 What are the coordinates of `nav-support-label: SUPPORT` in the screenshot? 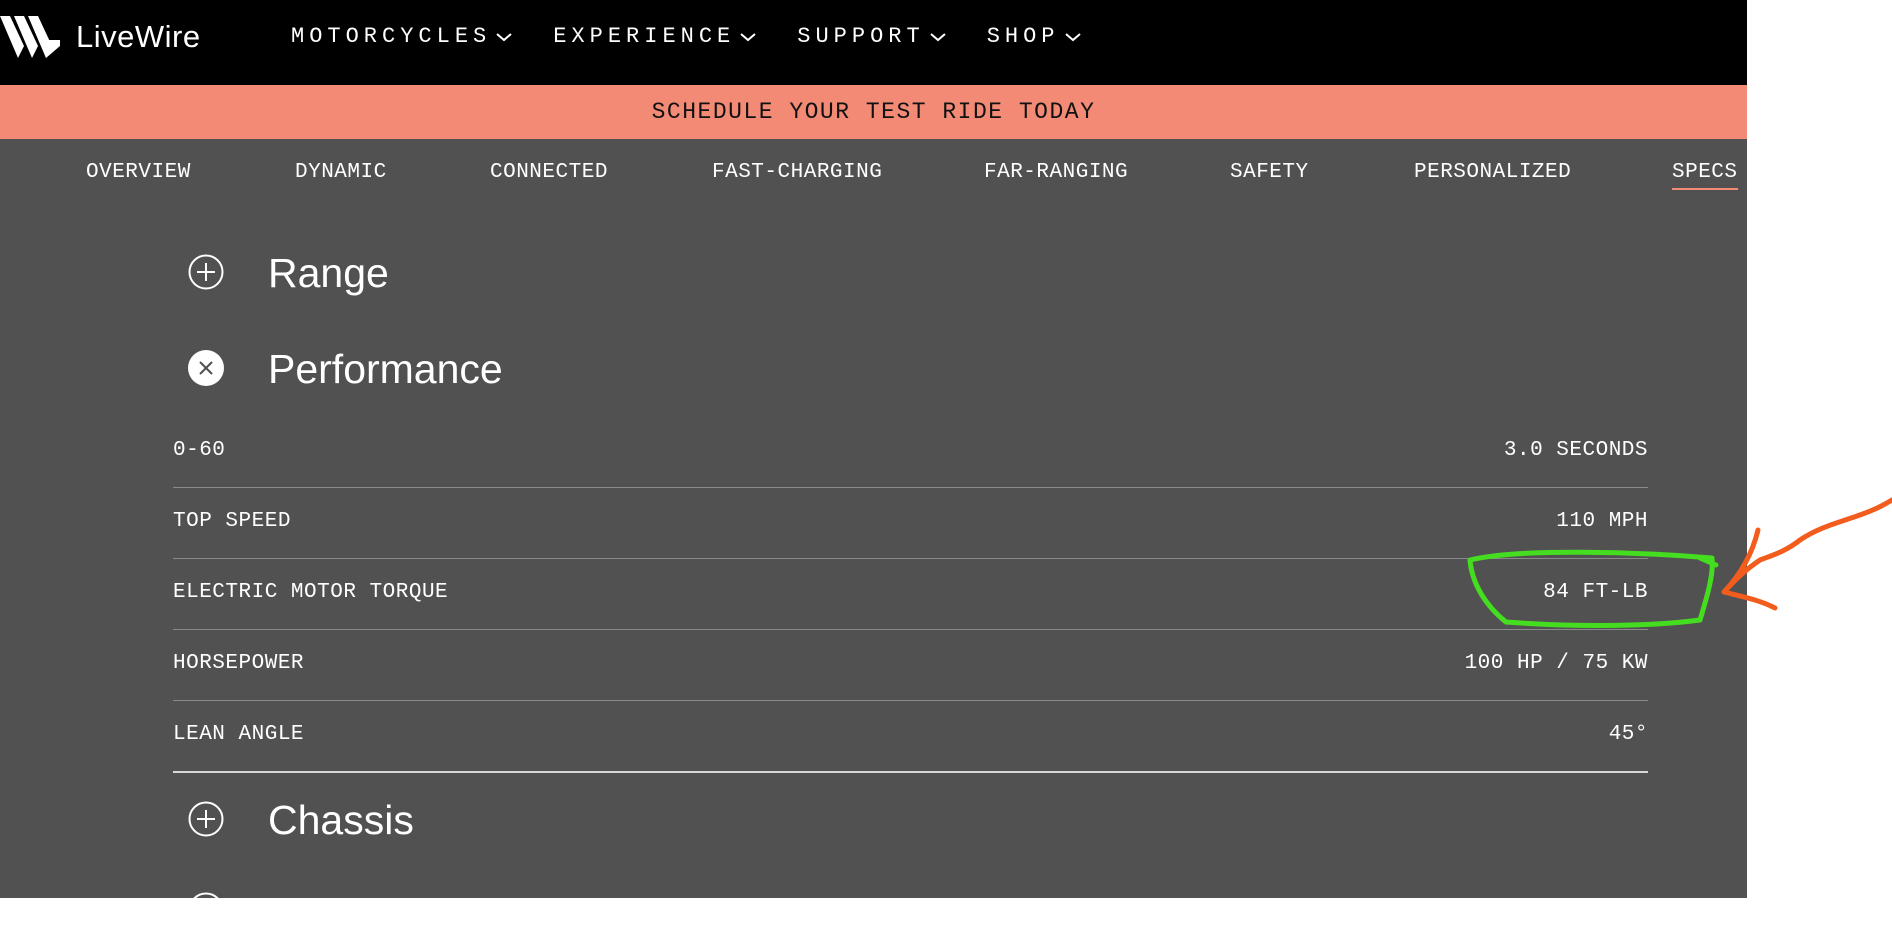 It's located at (861, 36).